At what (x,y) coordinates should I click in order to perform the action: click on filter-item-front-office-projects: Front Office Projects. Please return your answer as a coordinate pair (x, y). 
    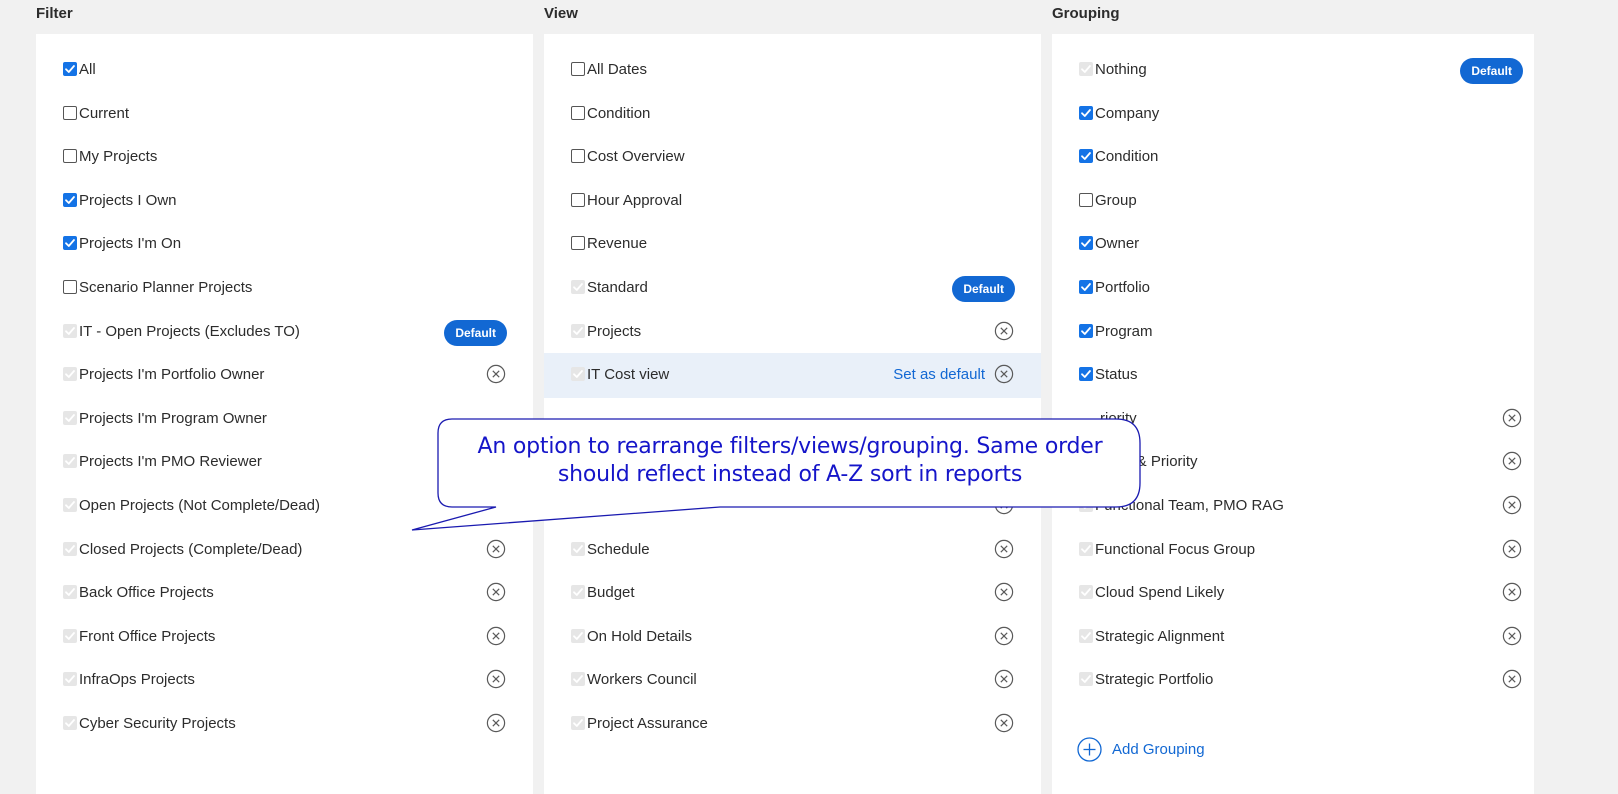
    Looking at the image, I should click on (284, 637).